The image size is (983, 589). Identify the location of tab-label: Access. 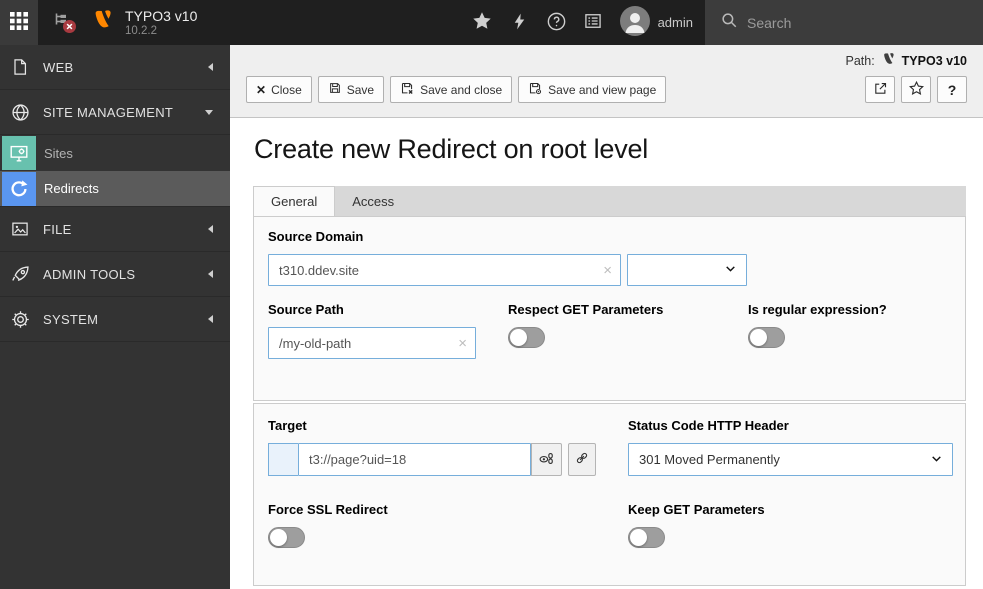
(373, 201).